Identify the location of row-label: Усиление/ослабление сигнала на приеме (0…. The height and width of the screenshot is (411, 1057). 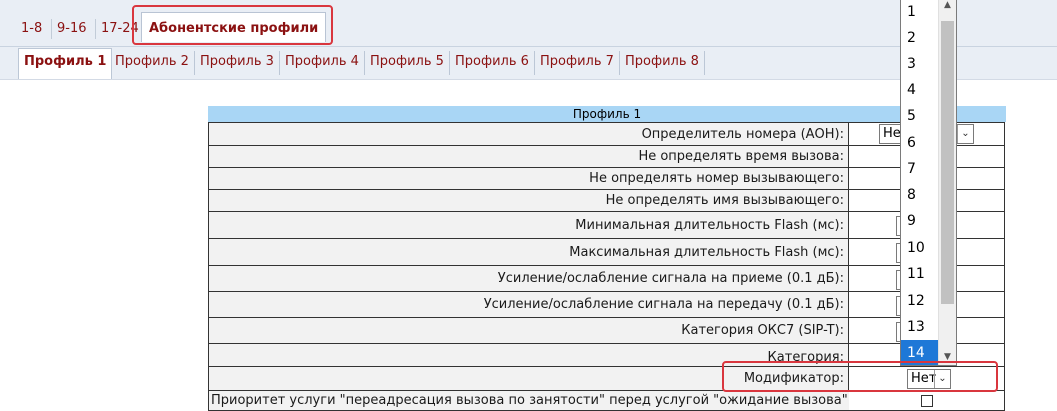
(529, 278).